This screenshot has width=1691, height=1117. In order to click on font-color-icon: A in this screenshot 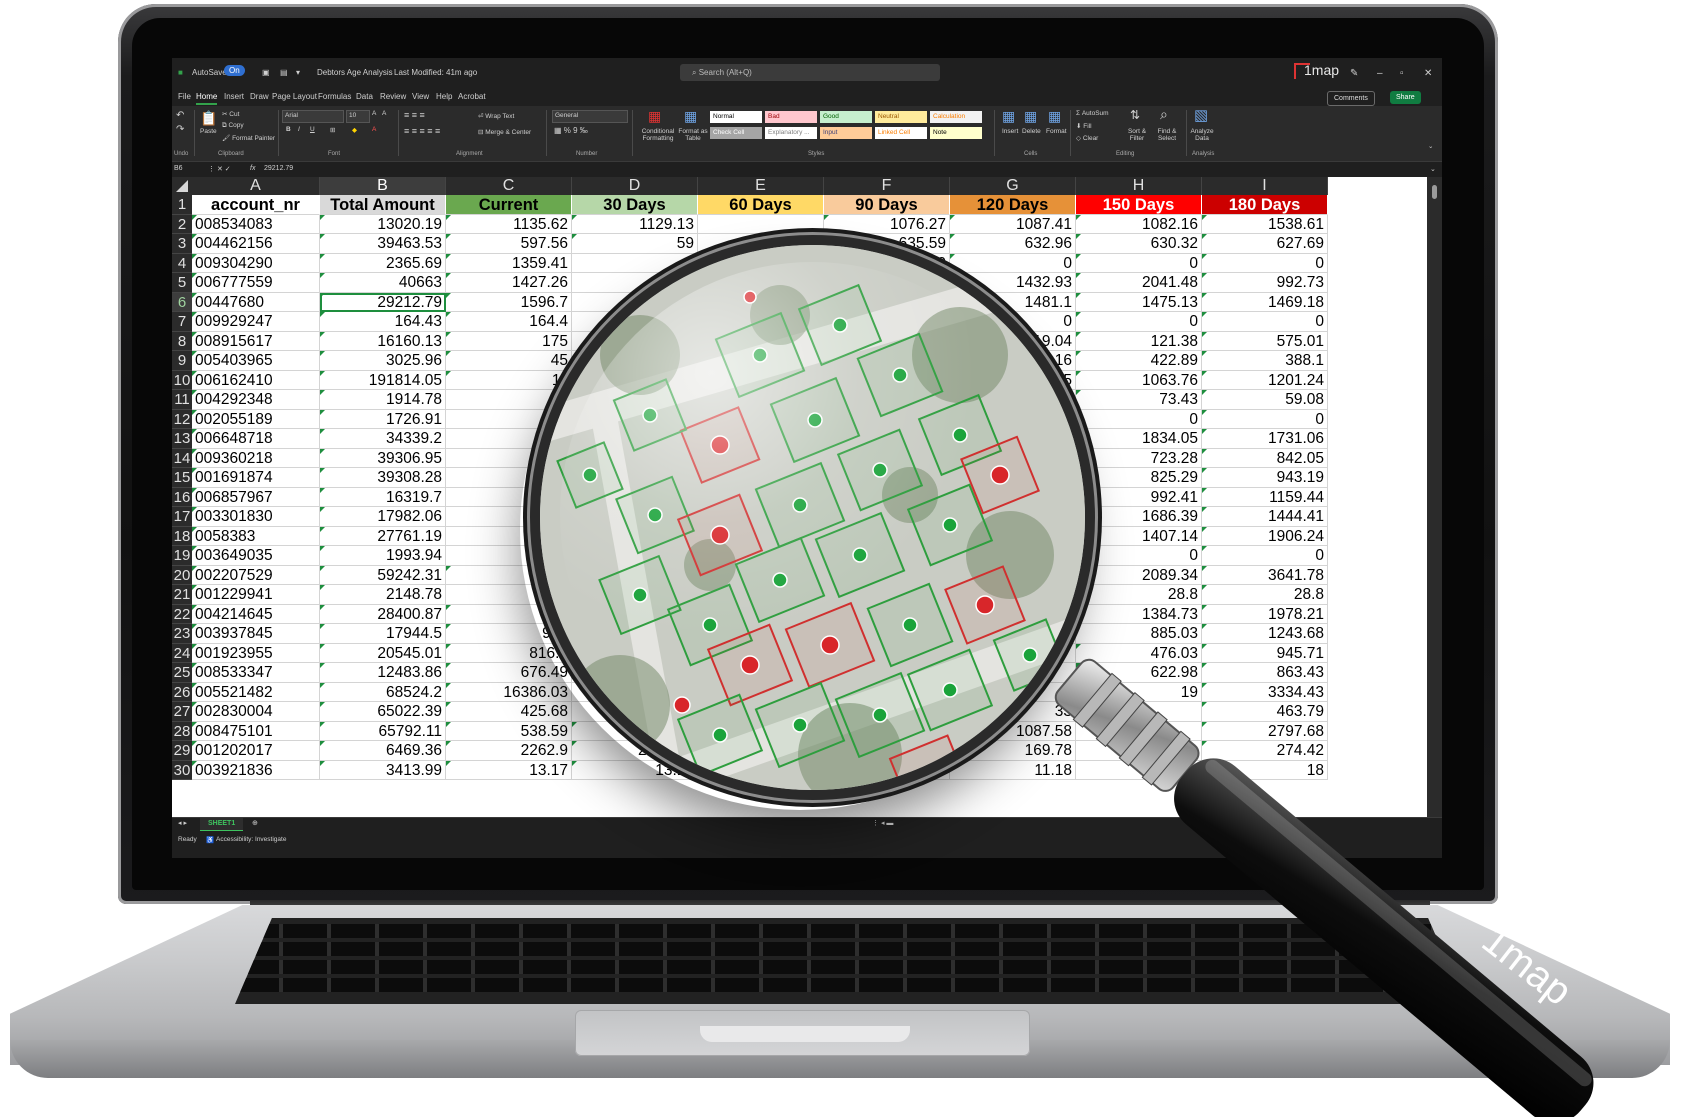, I will do `click(374, 129)`.